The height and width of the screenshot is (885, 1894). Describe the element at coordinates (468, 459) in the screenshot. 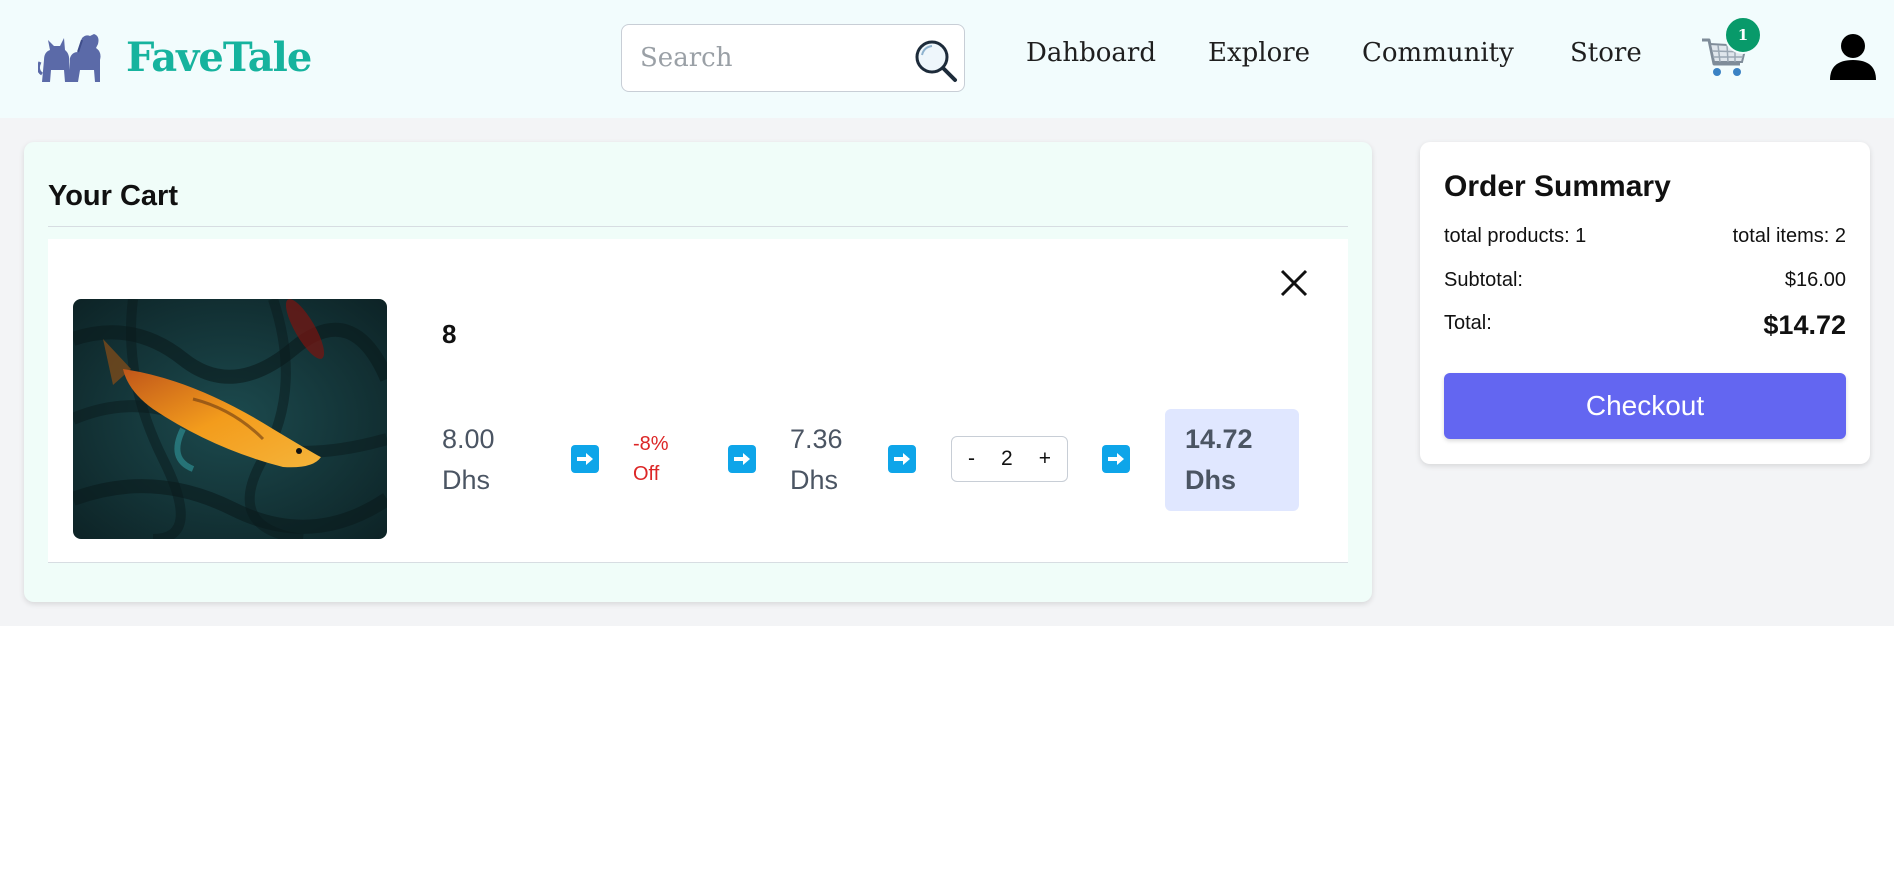

I see `original-price: 8.00 Dhs` at that location.